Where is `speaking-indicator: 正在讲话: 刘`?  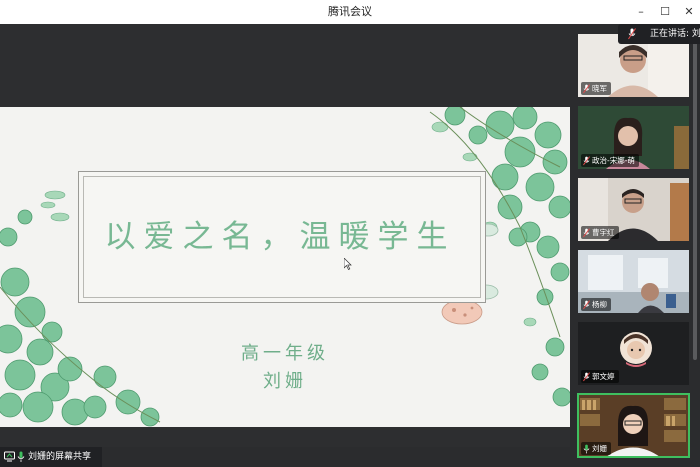
speaking-indicator: 正在讲话: 刘 is located at coordinates (659, 34).